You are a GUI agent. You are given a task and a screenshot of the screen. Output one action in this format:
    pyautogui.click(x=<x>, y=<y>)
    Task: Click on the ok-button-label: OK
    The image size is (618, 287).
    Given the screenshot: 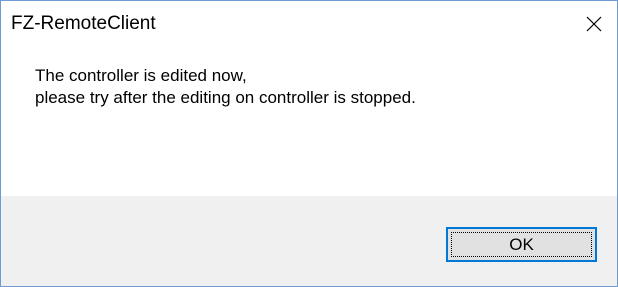 What is the action you would take?
    pyautogui.click(x=521, y=244)
    